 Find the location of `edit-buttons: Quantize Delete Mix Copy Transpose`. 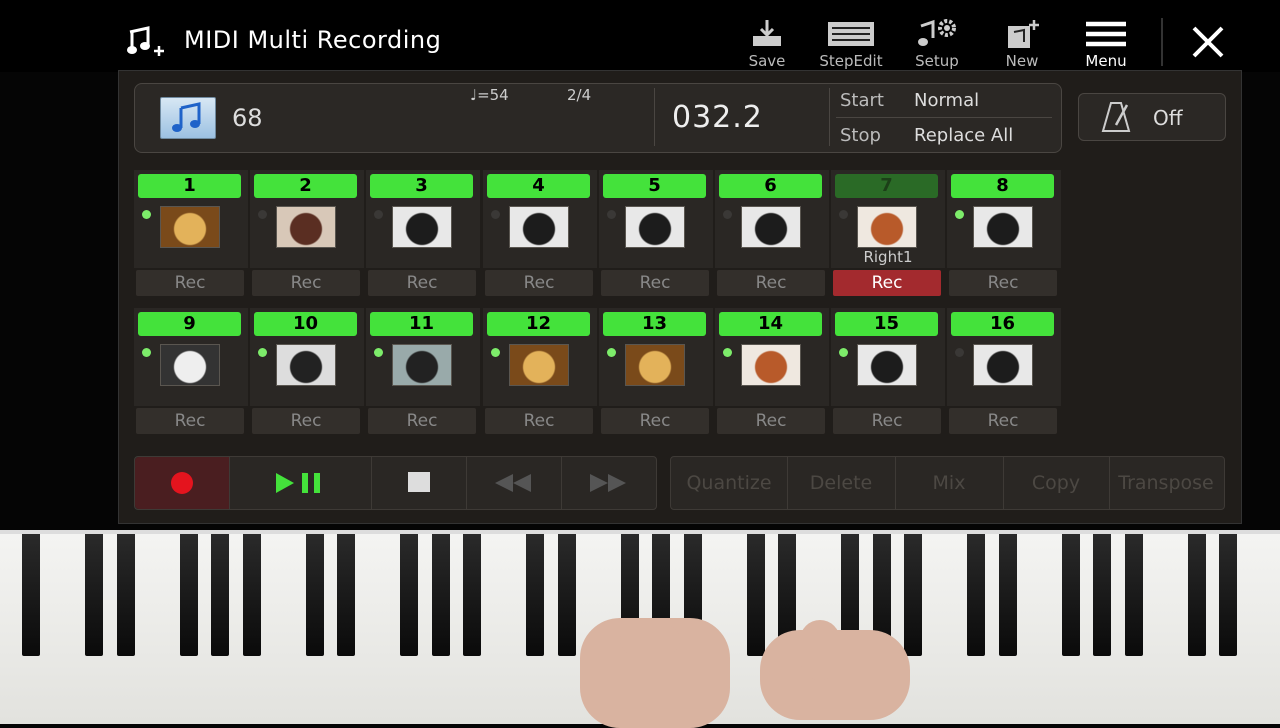

edit-buttons: Quantize Delete Mix Copy Transpose is located at coordinates (947, 483).